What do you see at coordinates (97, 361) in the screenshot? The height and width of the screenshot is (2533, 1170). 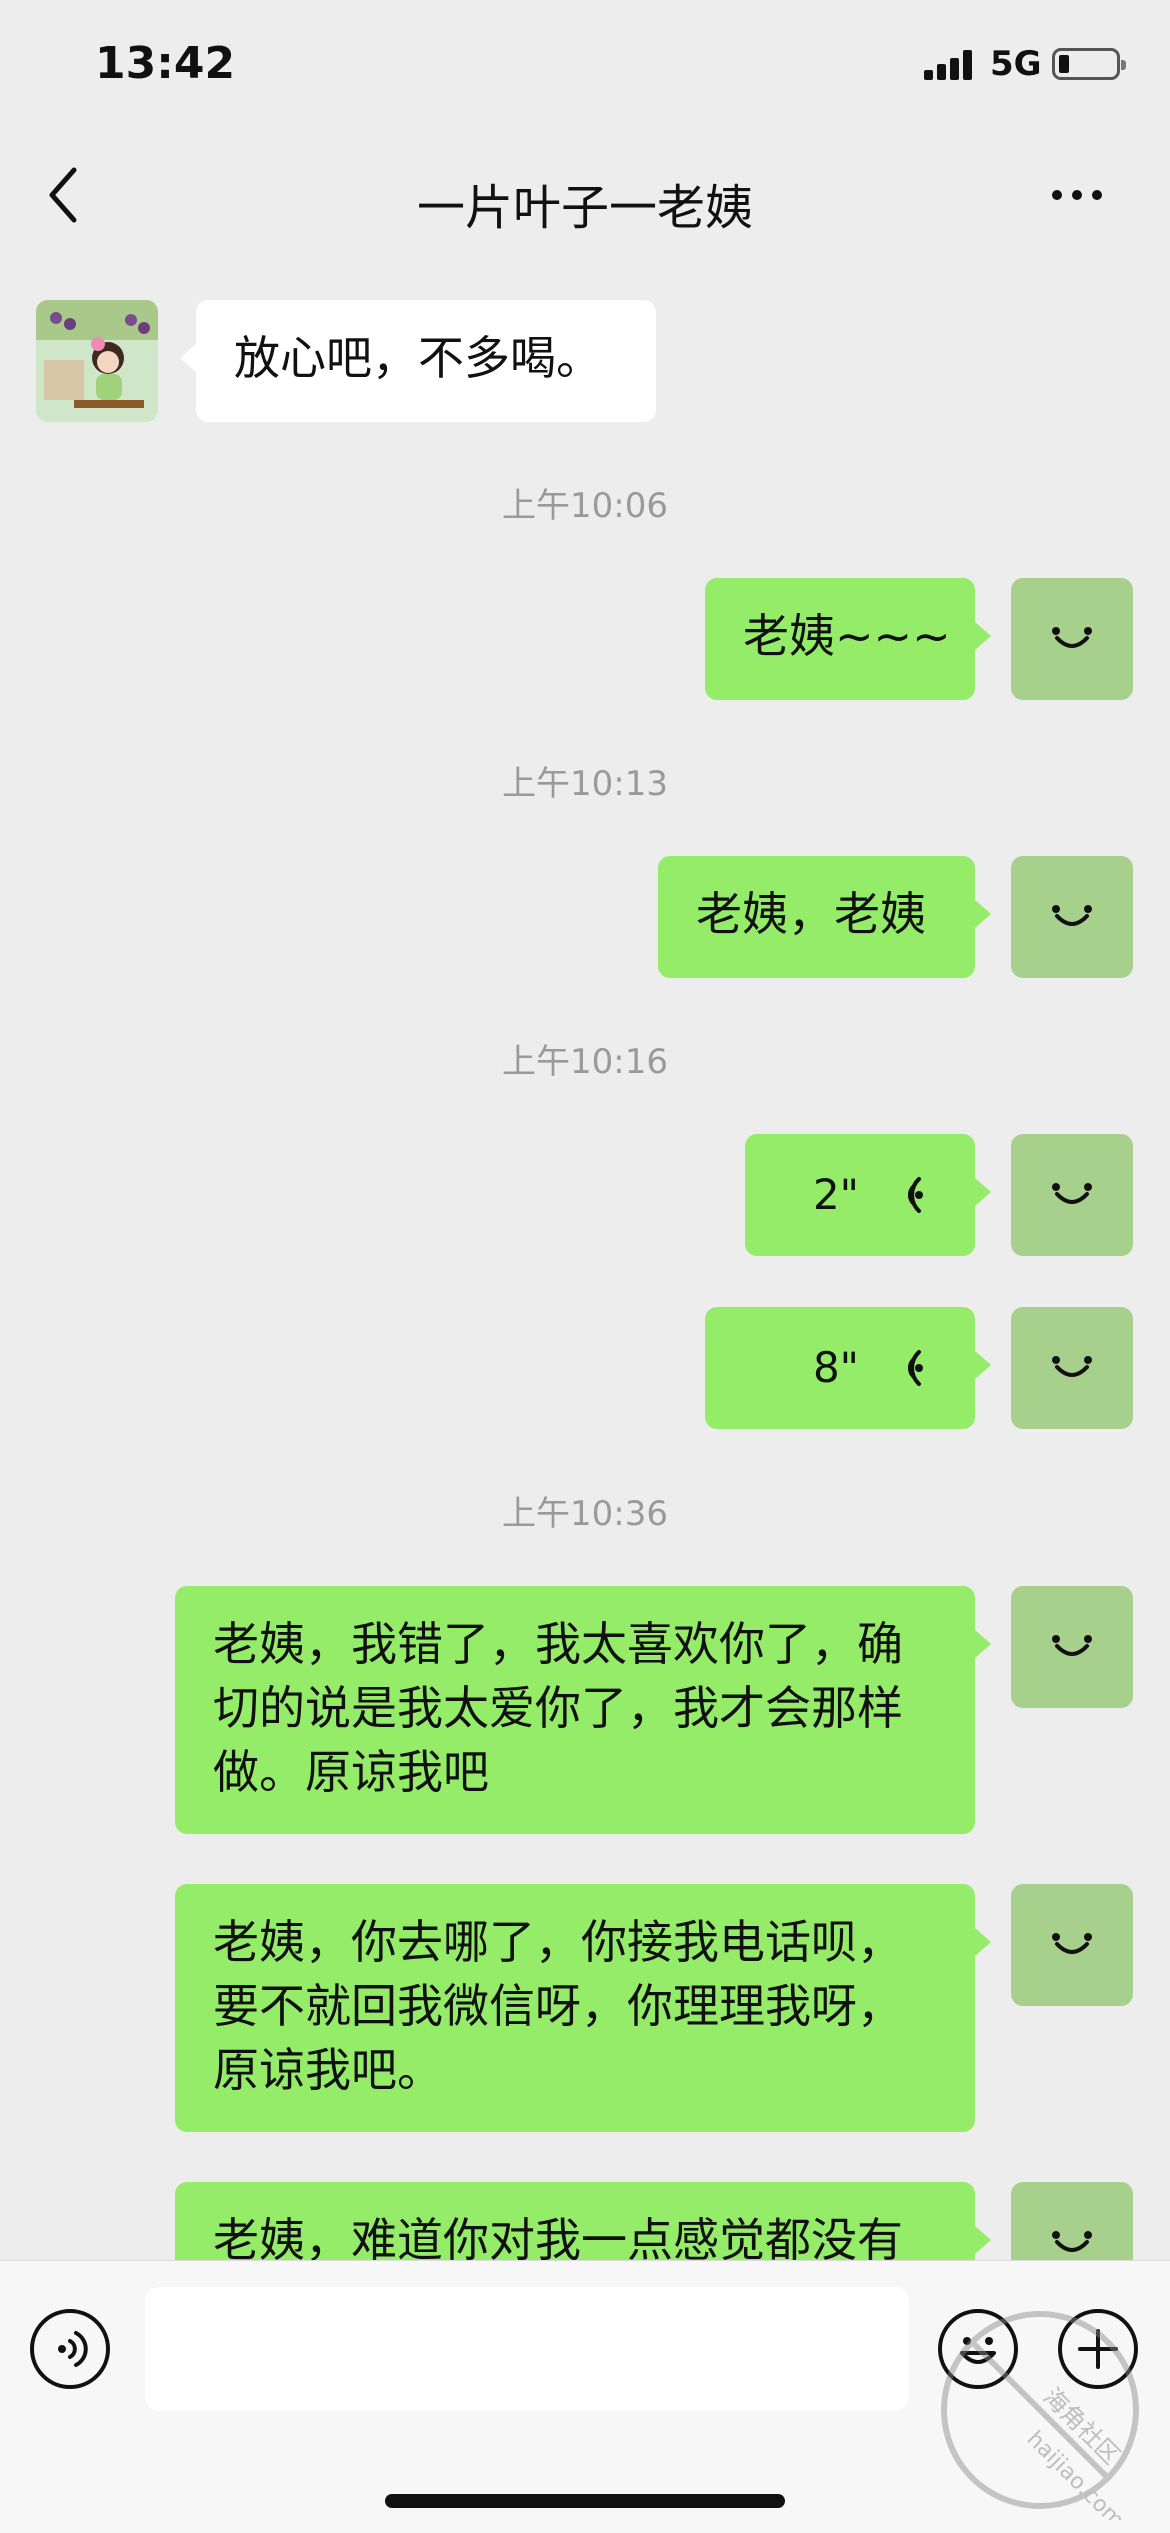 I see `contact-avatar` at bounding box center [97, 361].